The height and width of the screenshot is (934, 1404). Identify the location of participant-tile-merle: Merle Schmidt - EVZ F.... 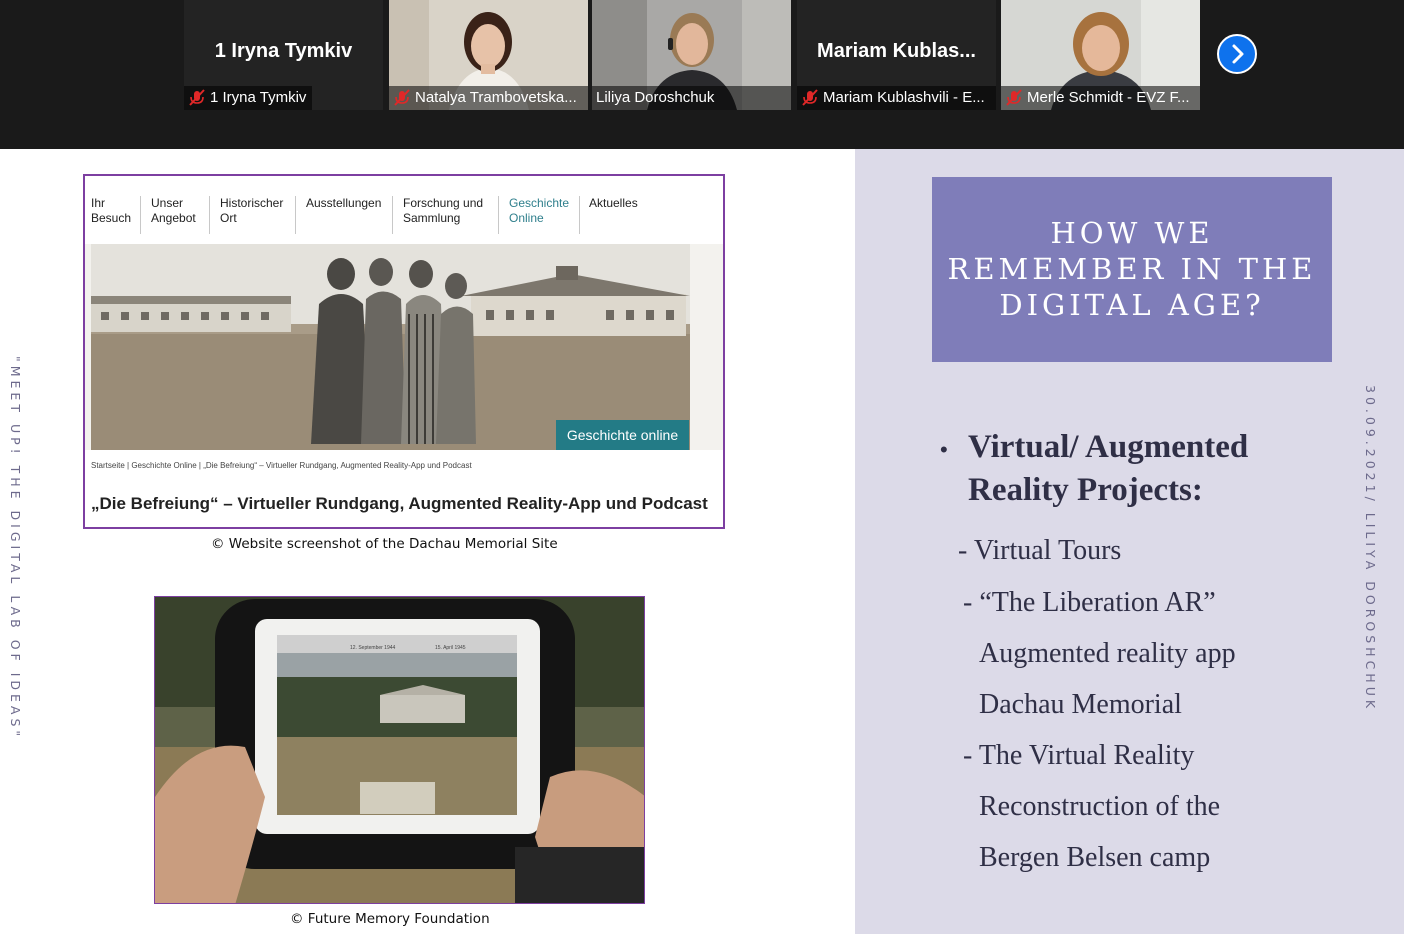
(1100, 55).